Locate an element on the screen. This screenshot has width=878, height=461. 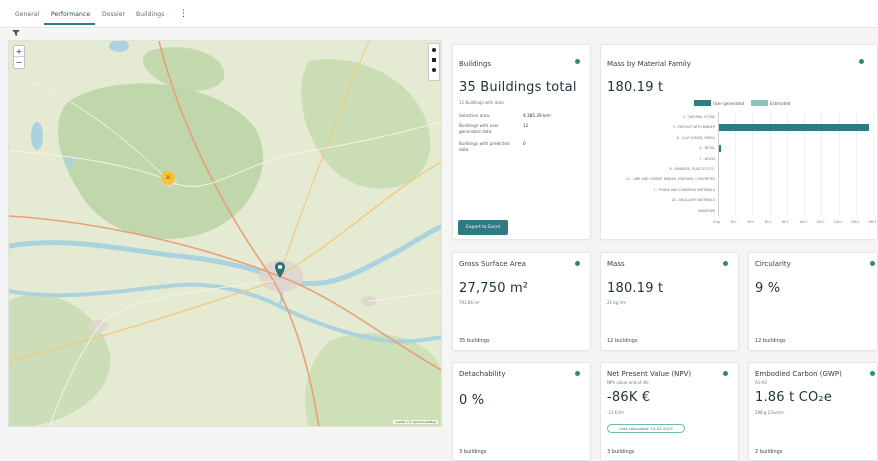
active-tab-indicator is located at coordinates (69, 24).